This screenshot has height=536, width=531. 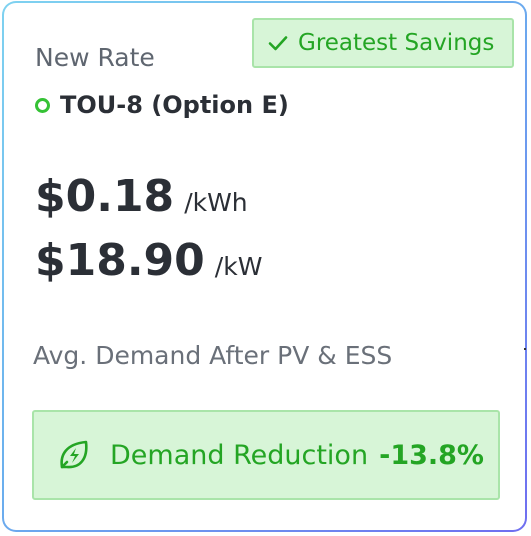 I want to click on demand-reduction-box: Demand Reduction -13.8%, so click(x=266, y=455).